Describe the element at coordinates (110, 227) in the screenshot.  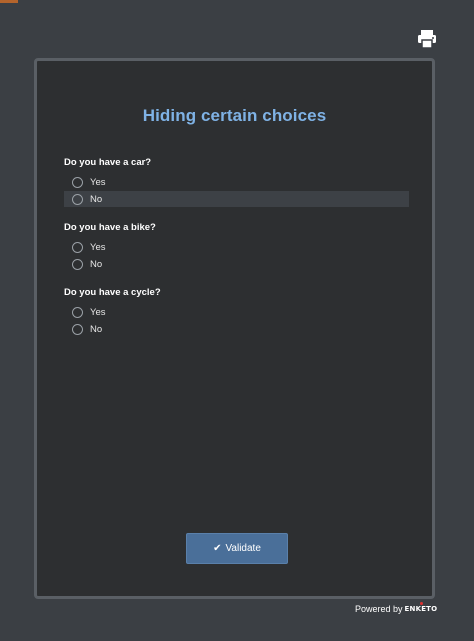
I see `question-label: Do you have a bike?` at that location.